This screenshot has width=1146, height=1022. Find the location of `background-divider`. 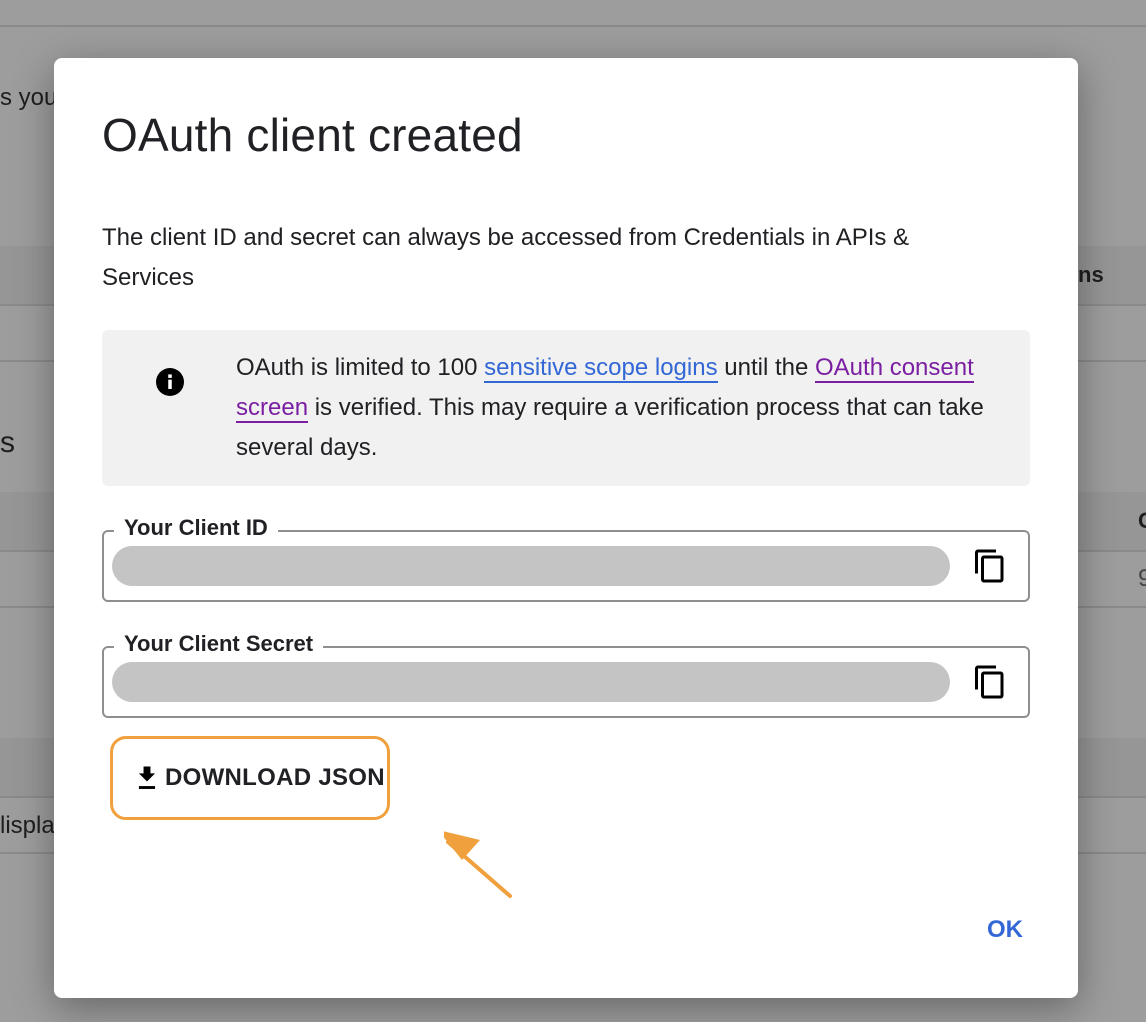

background-divider is located at coordinates (573, 26).